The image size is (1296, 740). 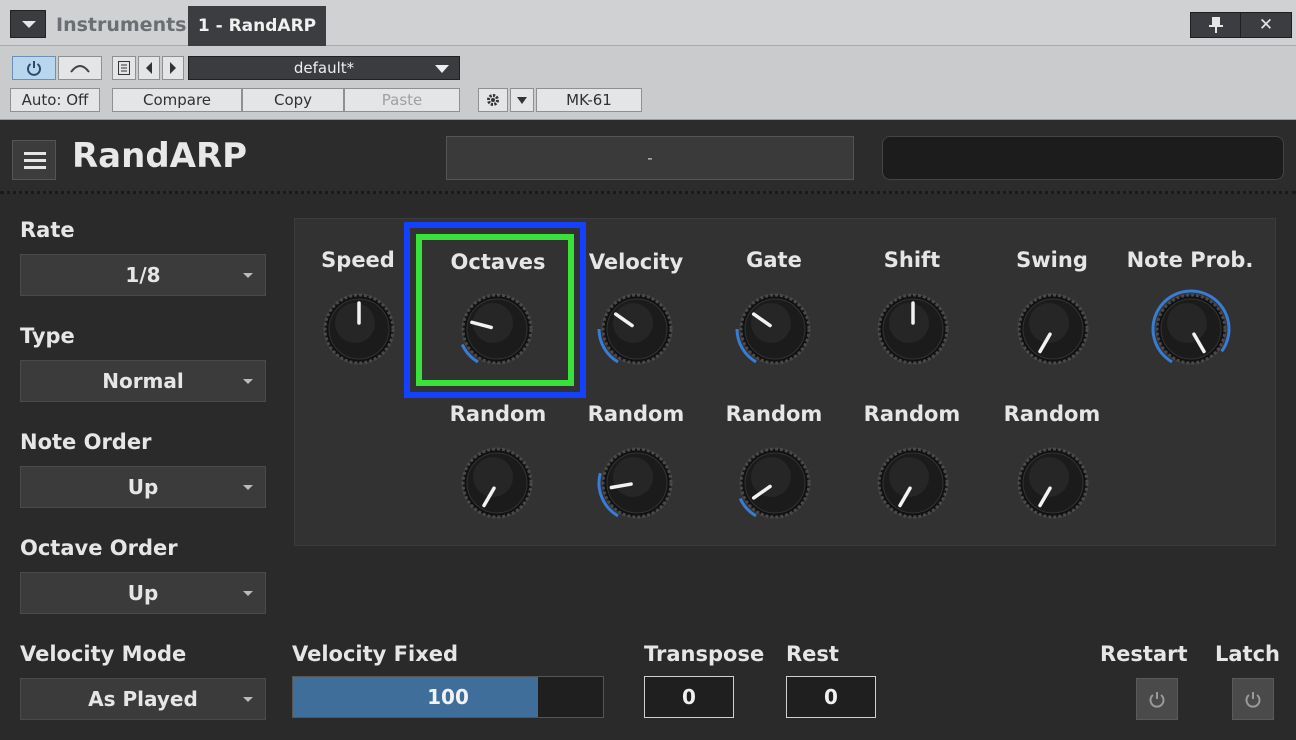 What do you see at coordinates (774, 414) in the screenshot?
I see `knob-label-gate-random: Random` at bounding box center [774, 414].